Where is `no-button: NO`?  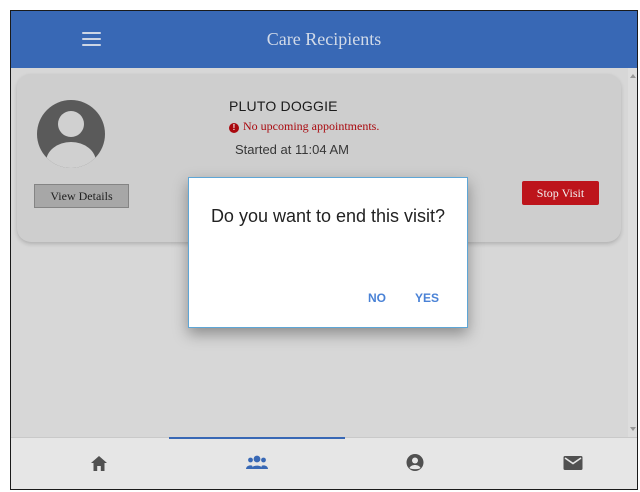 no-button: NO is located at coordinates (377, 298).